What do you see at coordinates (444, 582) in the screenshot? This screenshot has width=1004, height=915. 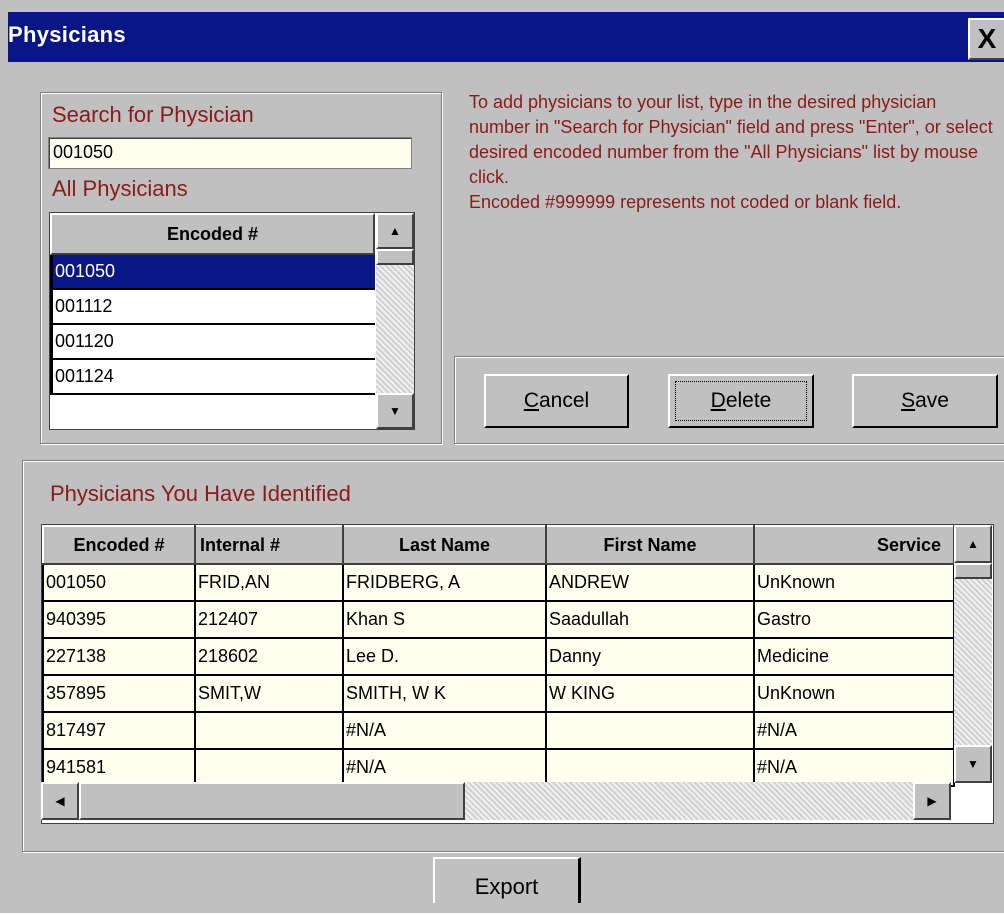 I see `cell-last-name: FRIDBERG, A` at bounding box center [444, 582].